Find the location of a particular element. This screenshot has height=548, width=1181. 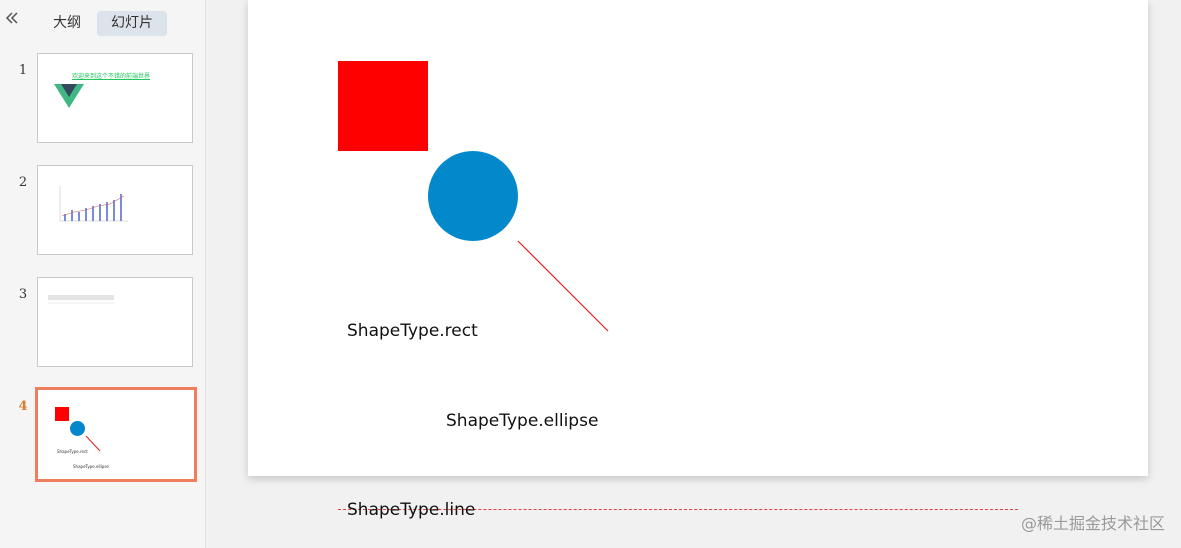

vue-logo-icon is located at coordinates (69, 96).